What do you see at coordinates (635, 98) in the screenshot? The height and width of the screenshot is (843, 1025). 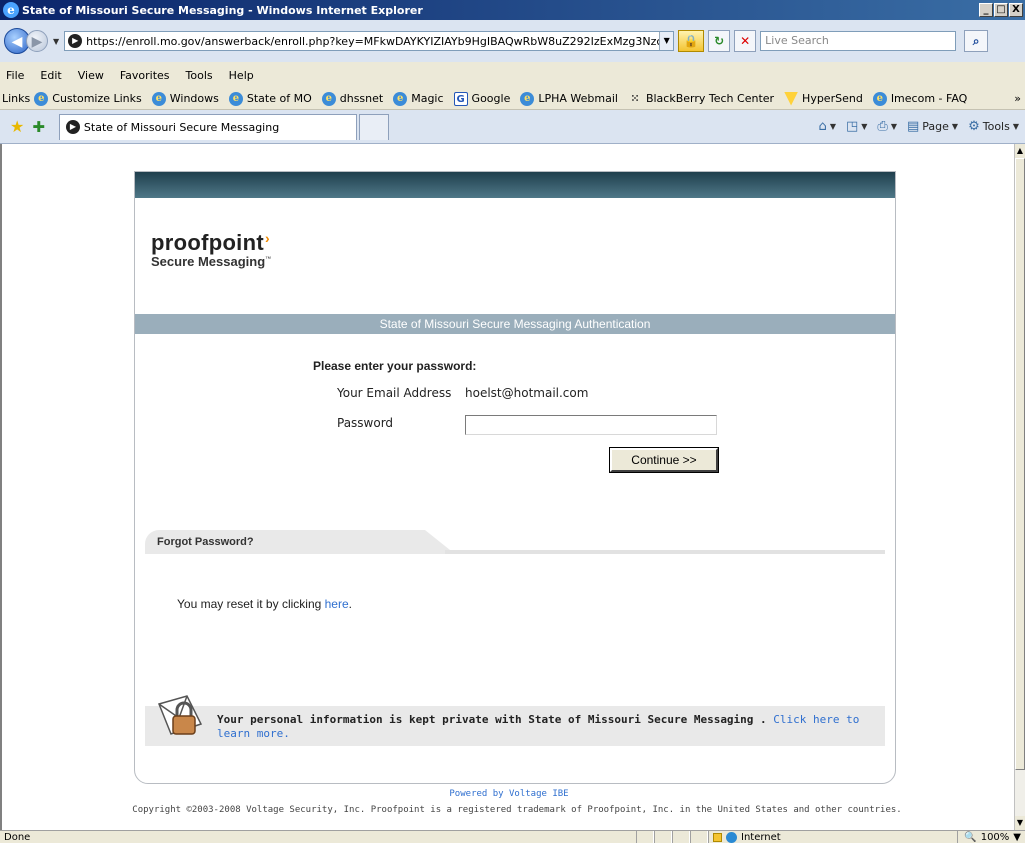 I see `blackberry-icon: ⁙` at bounding box center [635, 98].